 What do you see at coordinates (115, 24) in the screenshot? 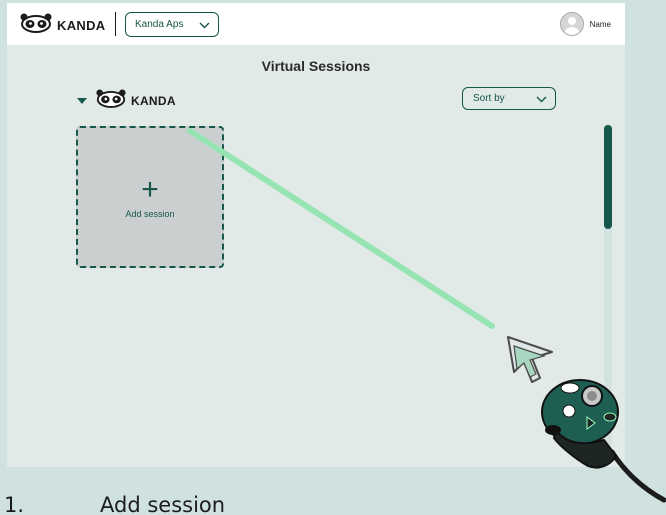
I see `divider` at bounding box center [115, 24].